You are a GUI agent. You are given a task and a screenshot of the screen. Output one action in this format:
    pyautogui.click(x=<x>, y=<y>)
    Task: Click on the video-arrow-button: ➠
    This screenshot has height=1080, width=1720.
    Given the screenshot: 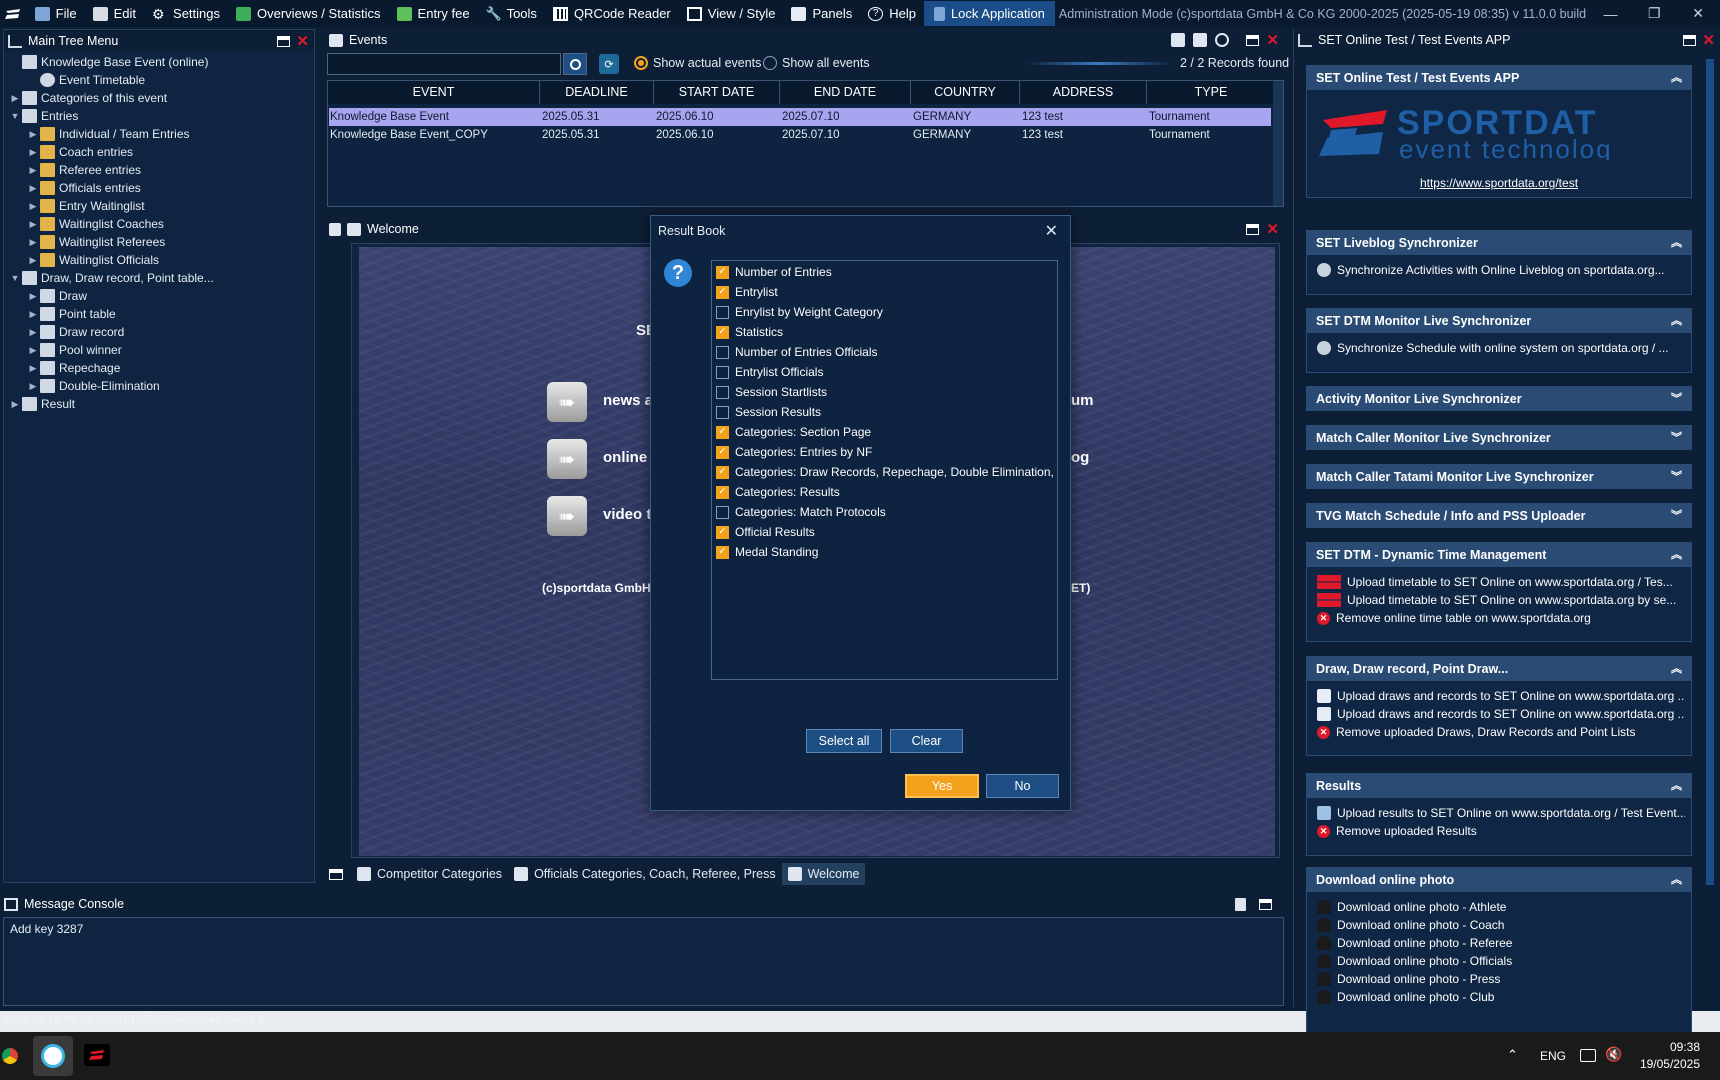 What is the action you would take?
    pyautogui.click(x=567, y=516)
    